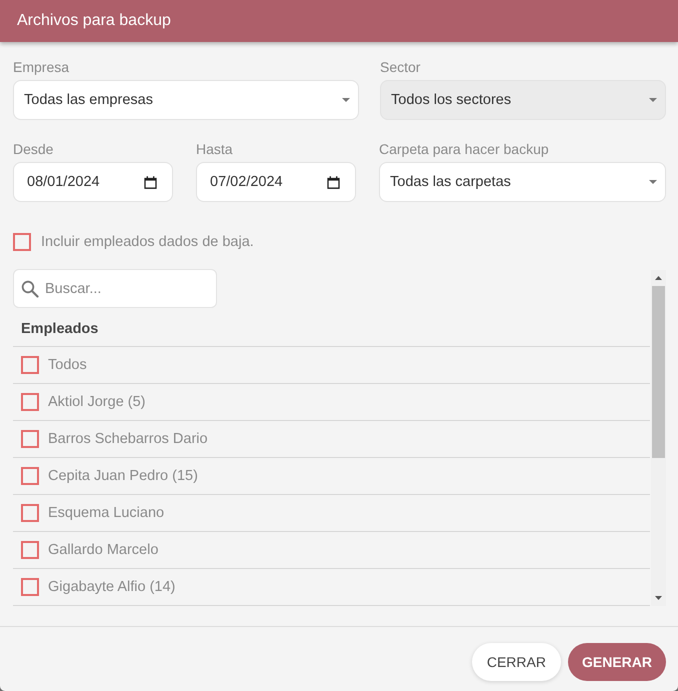 The image size is (678, 691). I want to click on close-button: CERRAR, so click(516, 662).